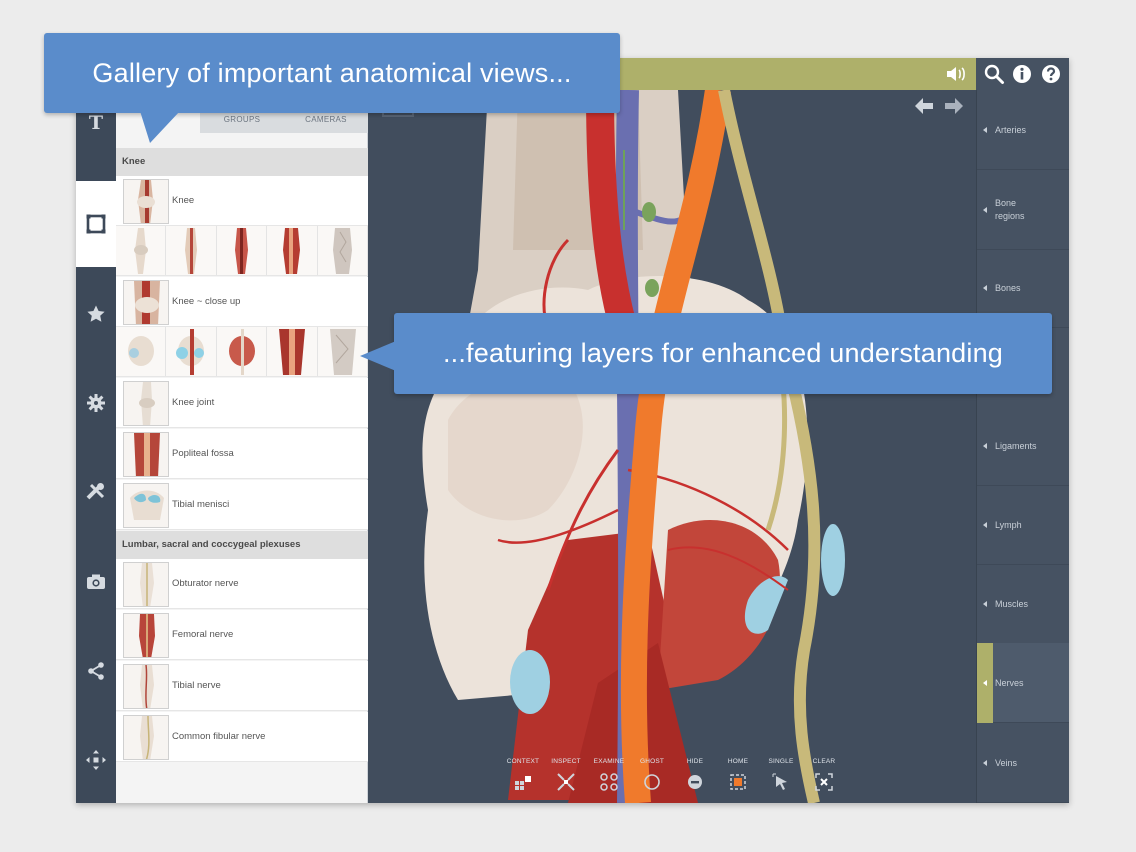 The height and width of the screenshot is (852, 1136). Describe the element at coordinates (96, 760) in the screenshot. I see `move-icon` at that location.